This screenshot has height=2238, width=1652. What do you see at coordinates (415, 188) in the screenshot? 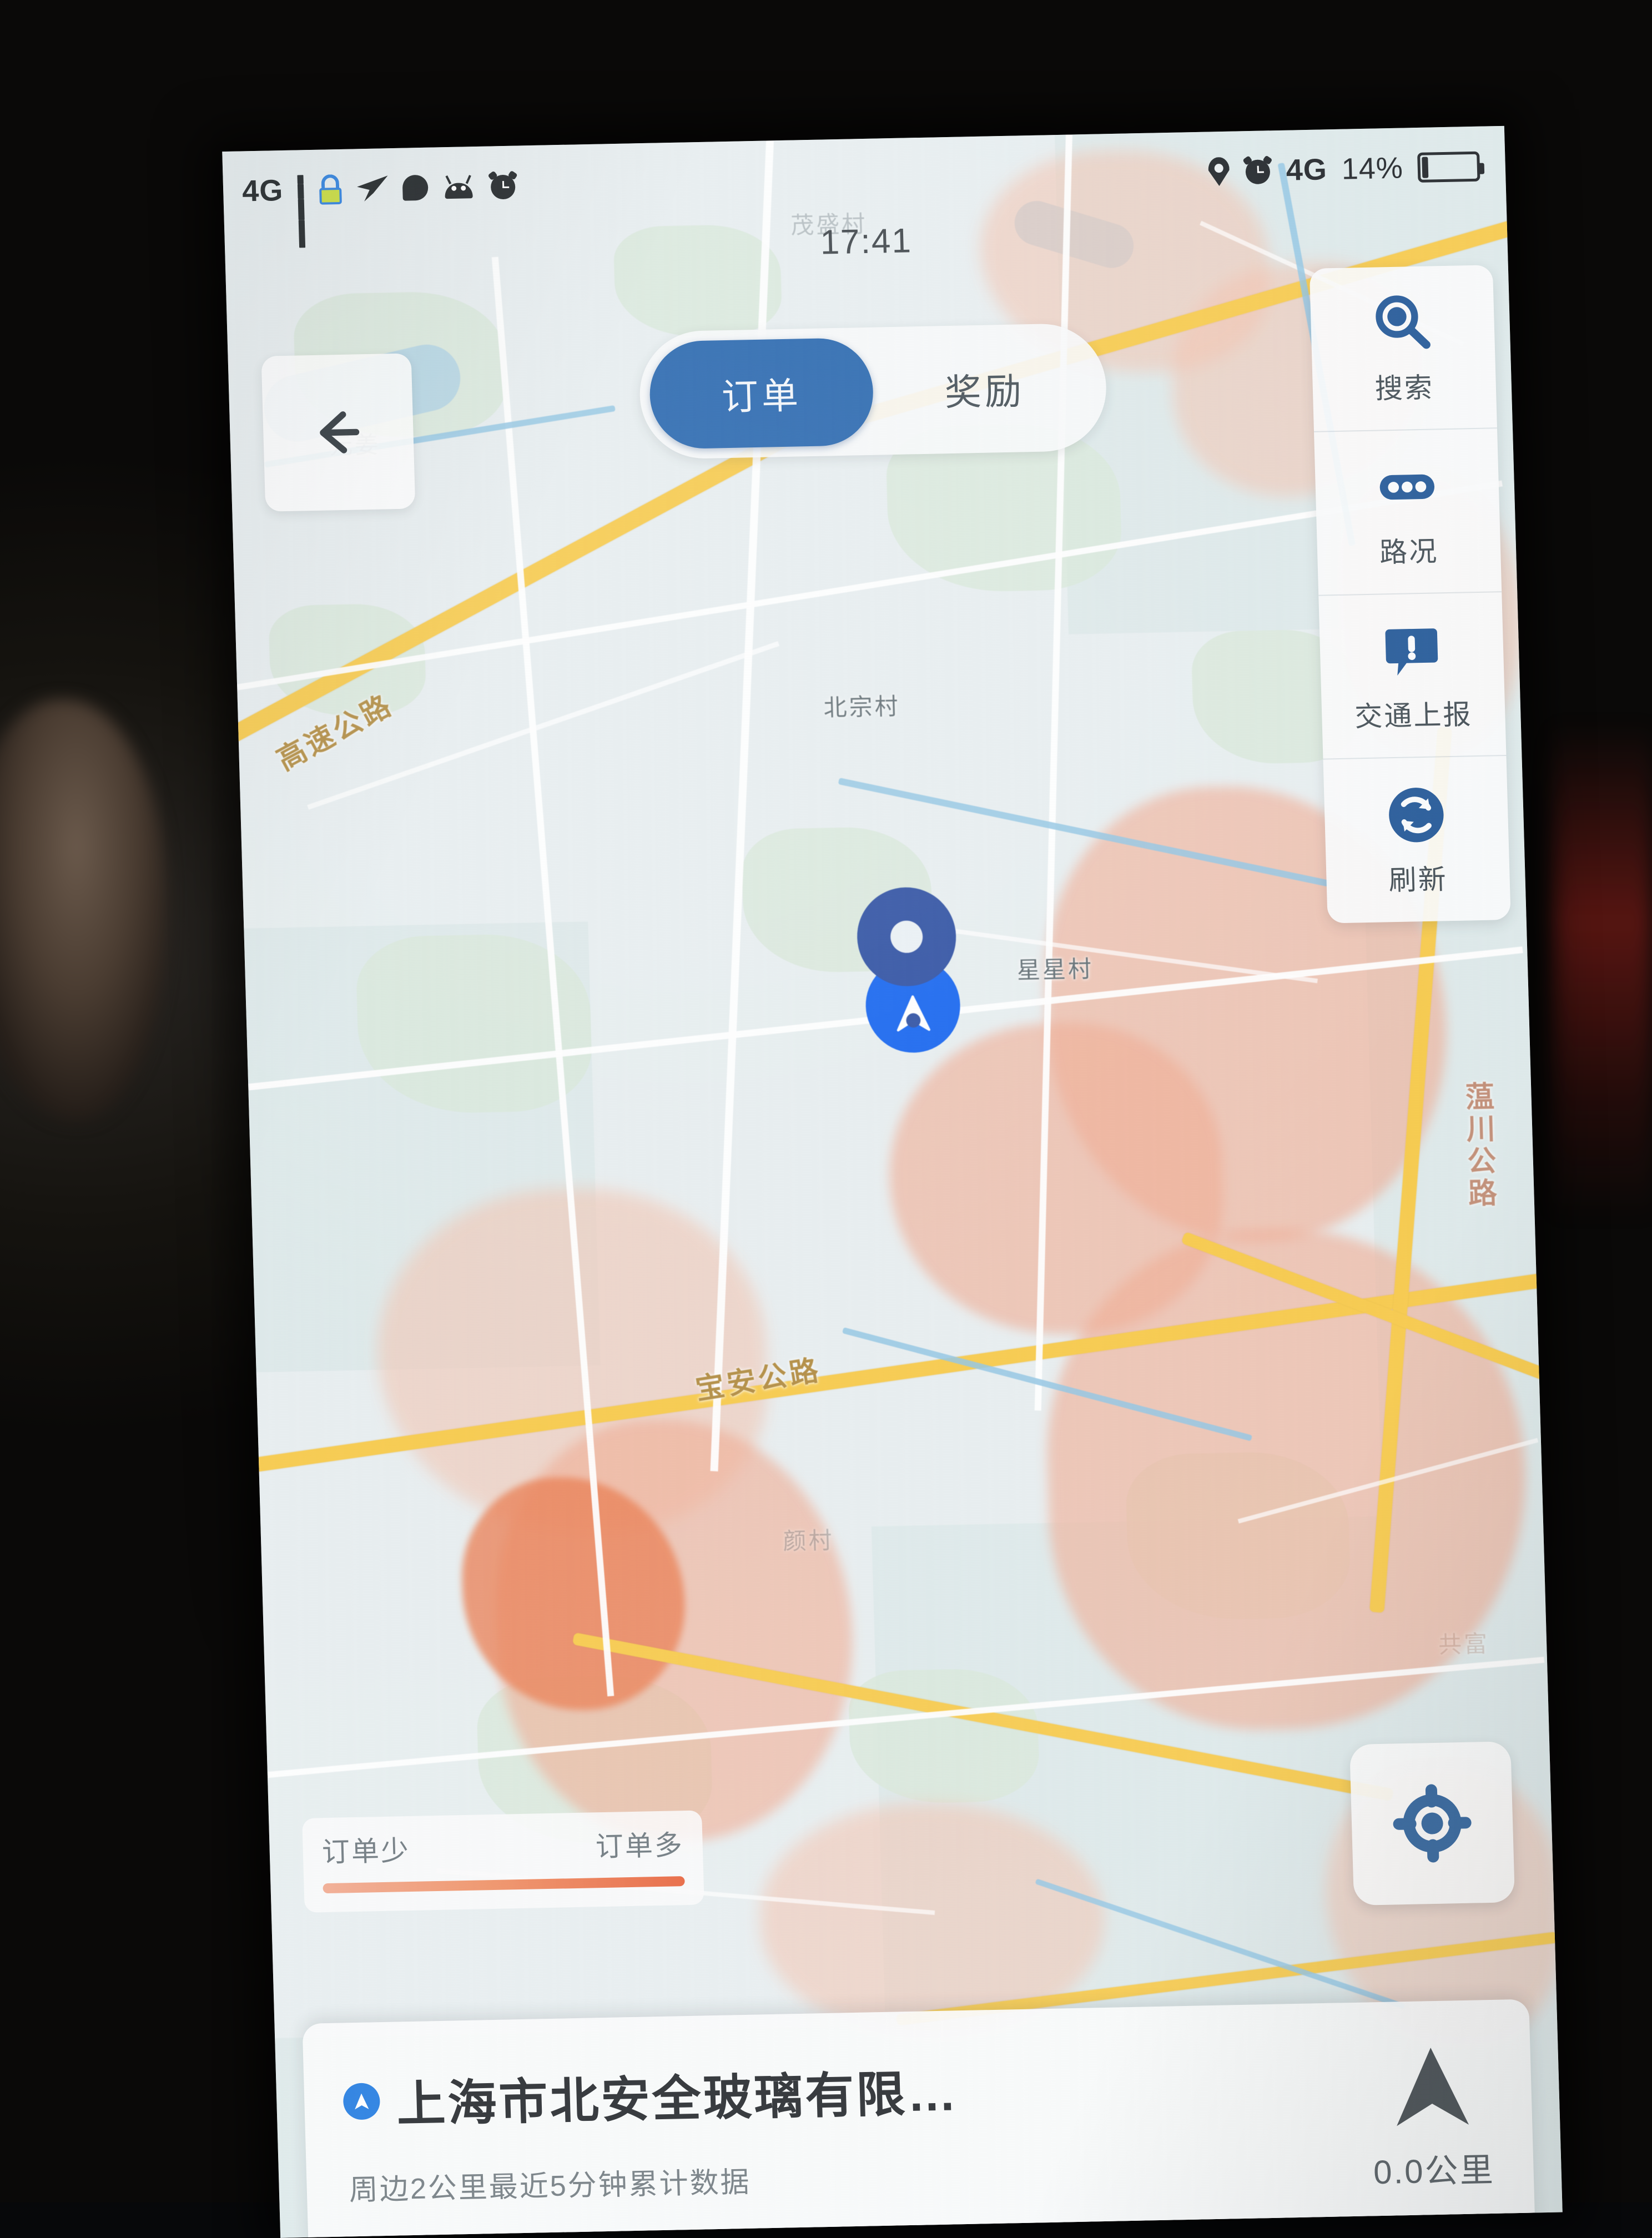
I see `bubble-icon` at bounding box center [415, 188].